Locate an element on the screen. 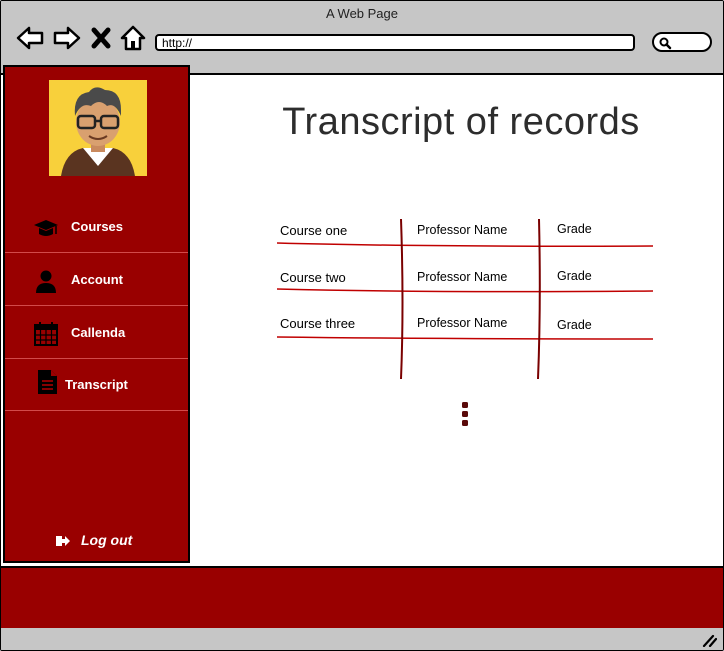 This screenshot has width=724, height=651. calendar-icon is located at coordinates (46, 334).